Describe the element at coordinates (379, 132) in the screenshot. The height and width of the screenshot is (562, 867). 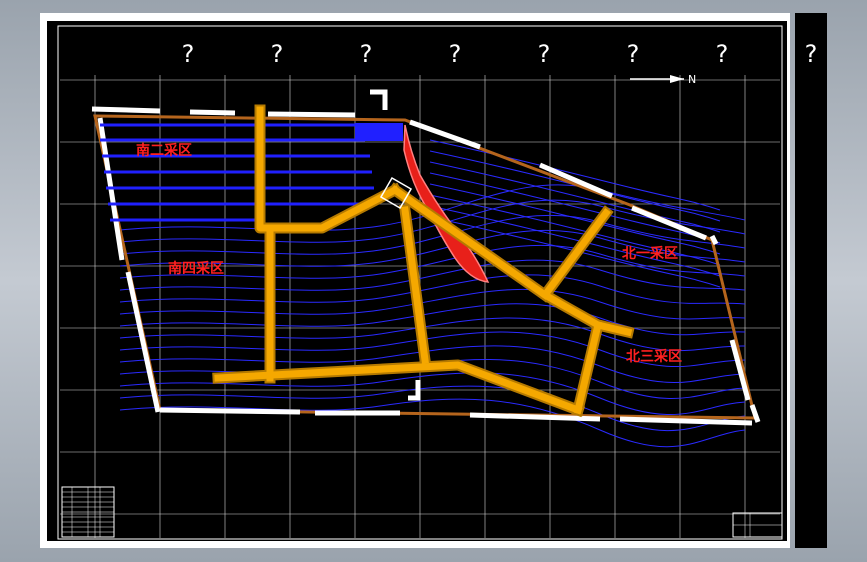
I see `working-face-block` at that location.